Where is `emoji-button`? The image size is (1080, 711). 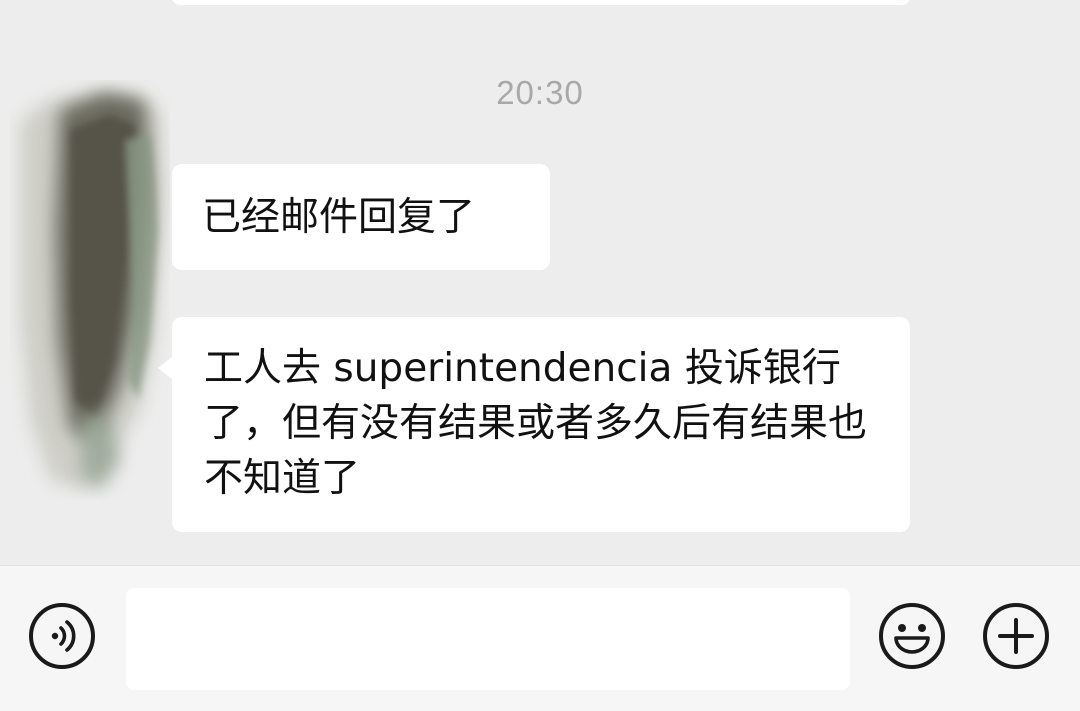 emoji-button is located at coordinates (912, 636).